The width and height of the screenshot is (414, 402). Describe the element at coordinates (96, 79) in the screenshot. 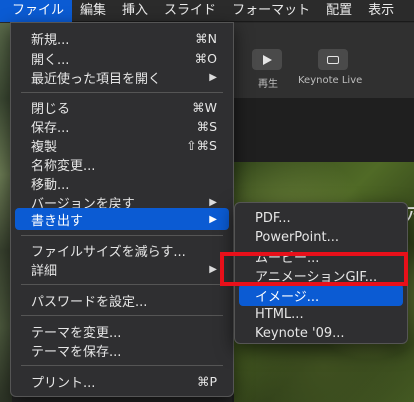

I see `menu-item-label: 最近使った項目を開く` at that location.